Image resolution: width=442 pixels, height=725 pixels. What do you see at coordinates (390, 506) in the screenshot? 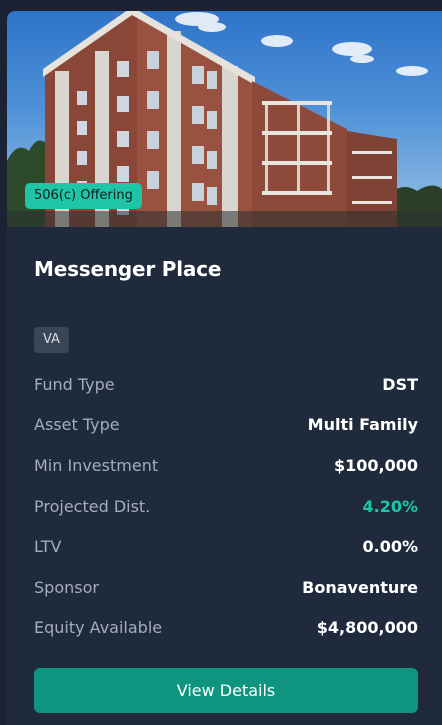
I see `detail-value: 4.20%` at bounding box center [390, 506].